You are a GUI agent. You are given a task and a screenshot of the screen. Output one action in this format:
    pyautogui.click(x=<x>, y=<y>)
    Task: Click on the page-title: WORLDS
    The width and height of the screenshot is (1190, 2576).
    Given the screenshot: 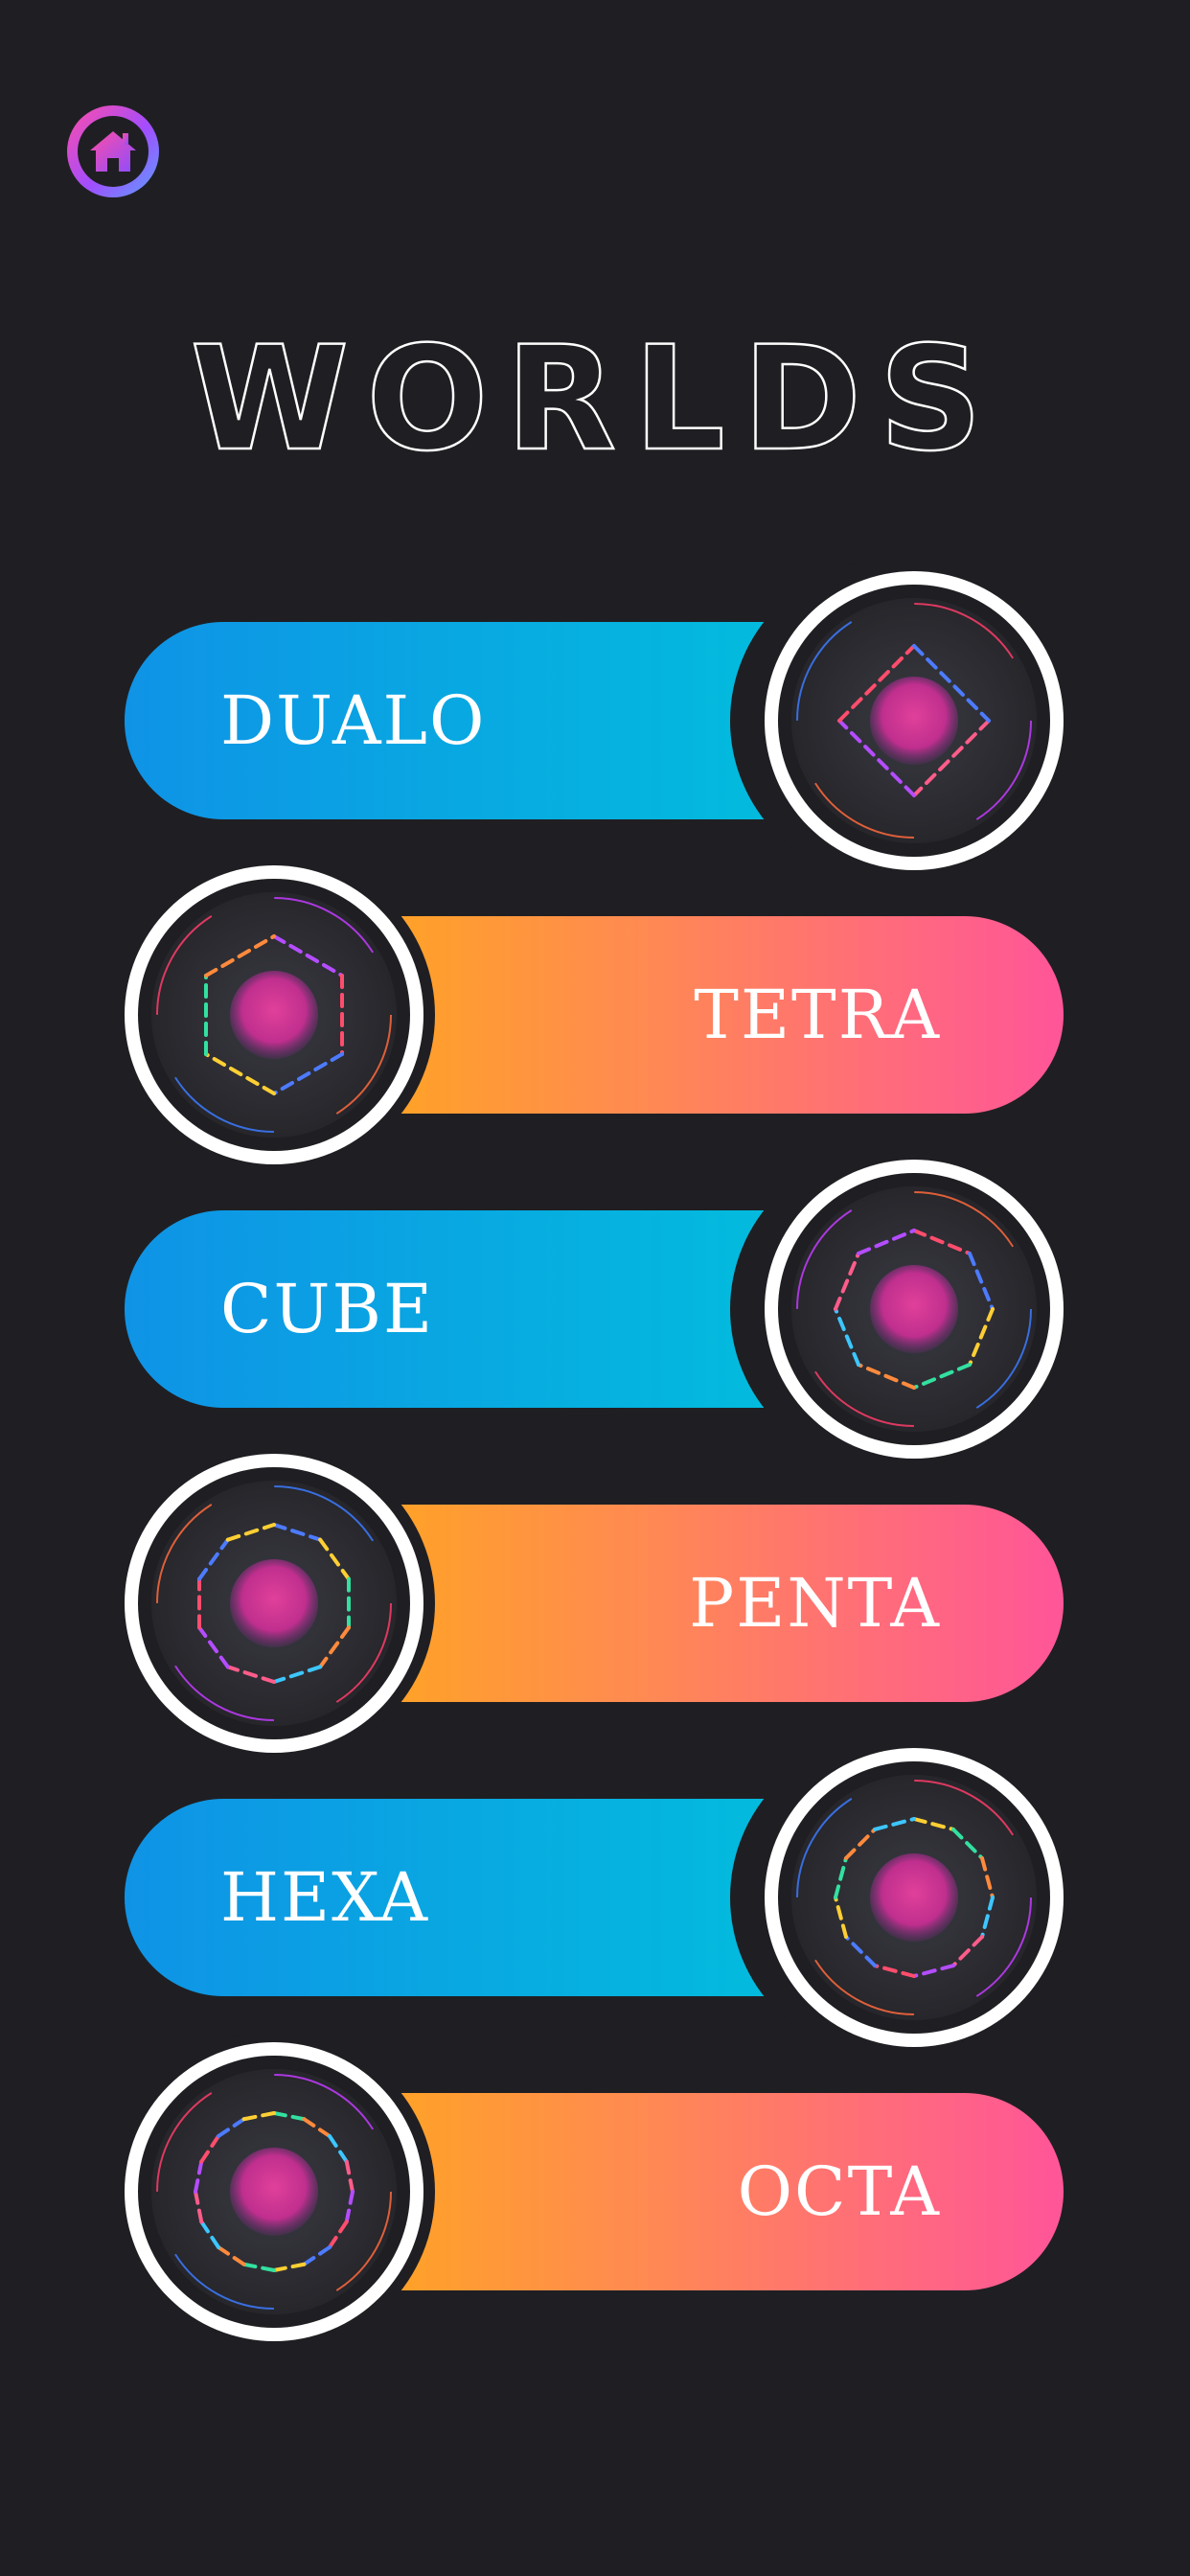 What is the action you would take?
    pyautogui.click(x=594, y=393)
    